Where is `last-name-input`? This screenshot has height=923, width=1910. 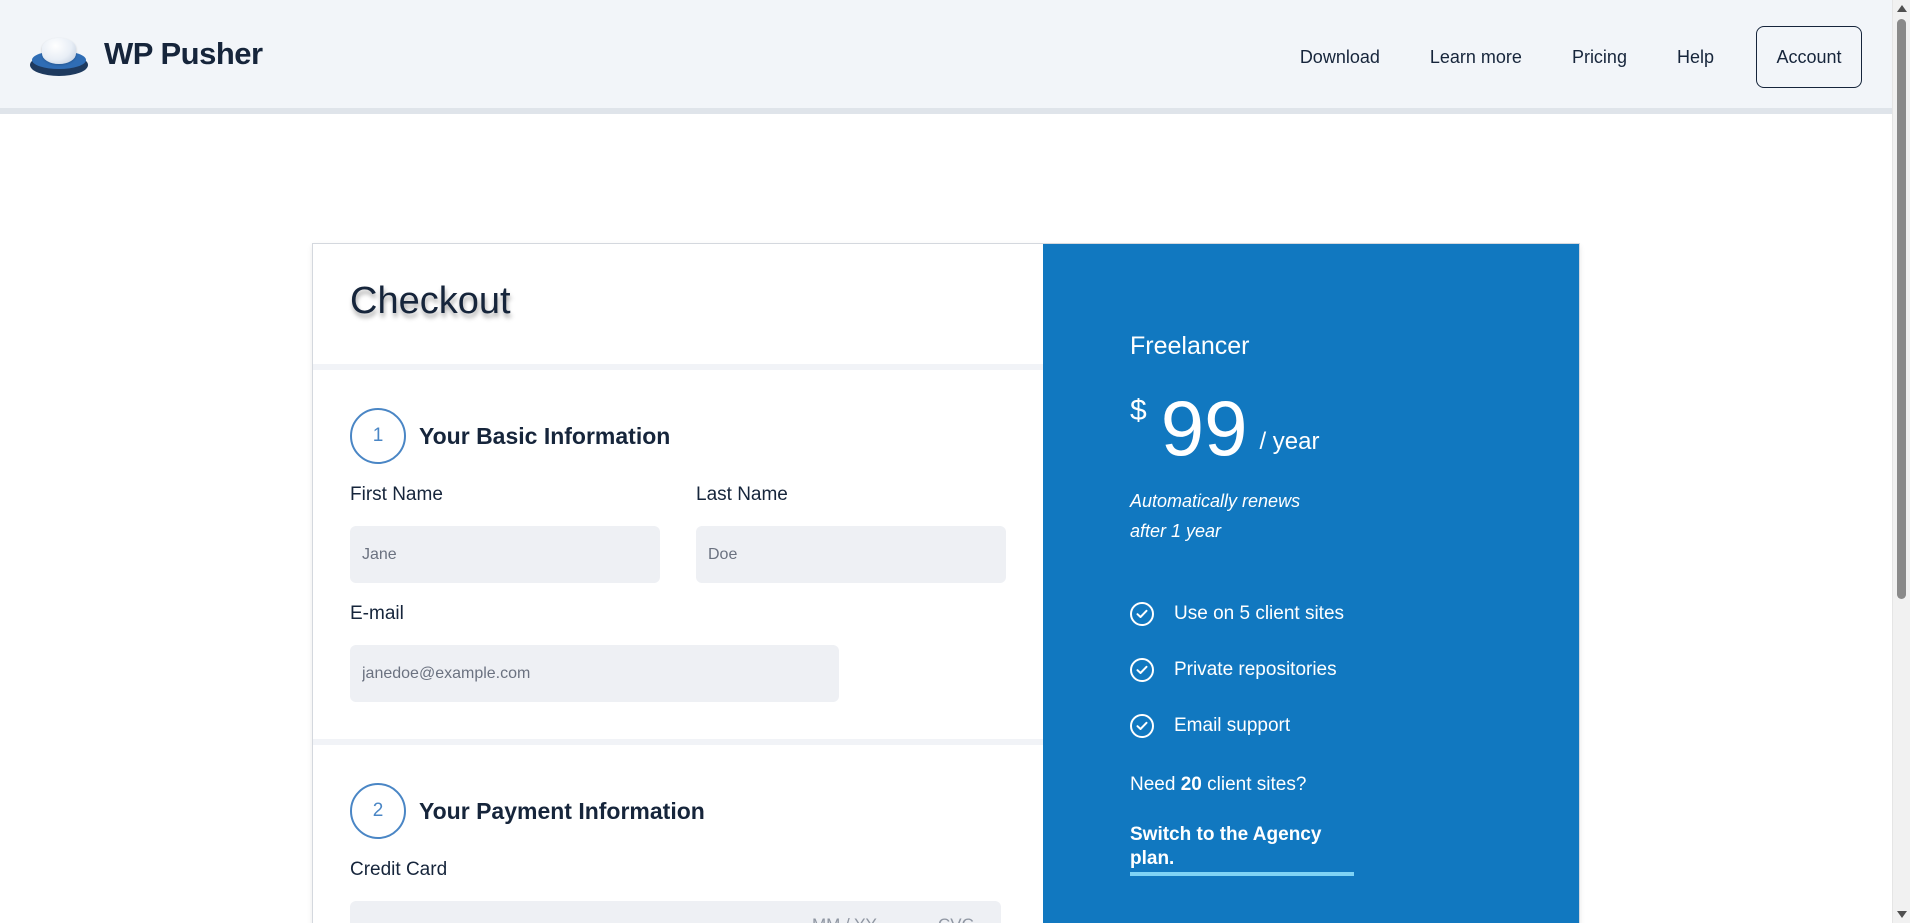 last-name-input is located at coordinates (851, 554).